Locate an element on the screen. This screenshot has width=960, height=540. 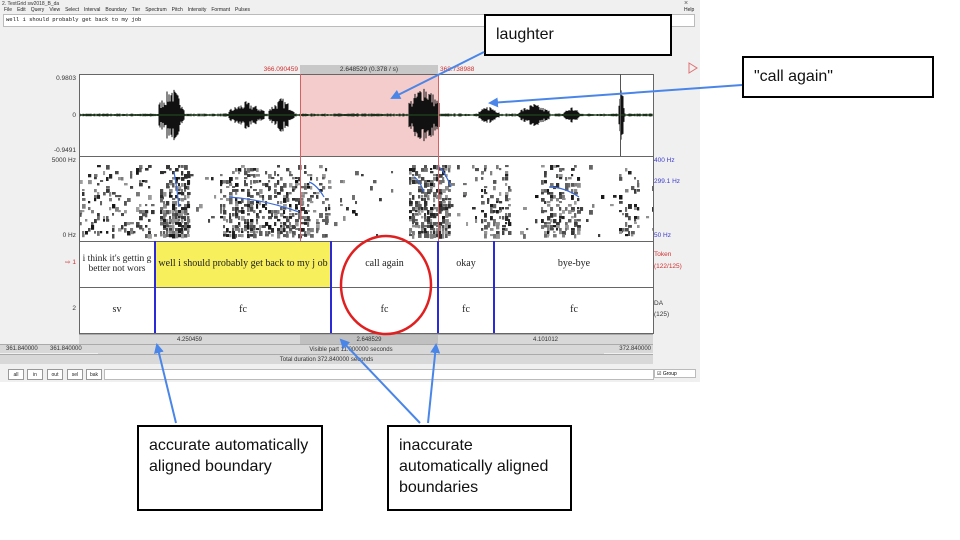
menu-interval: Interval is located at coordinates (92, 10).